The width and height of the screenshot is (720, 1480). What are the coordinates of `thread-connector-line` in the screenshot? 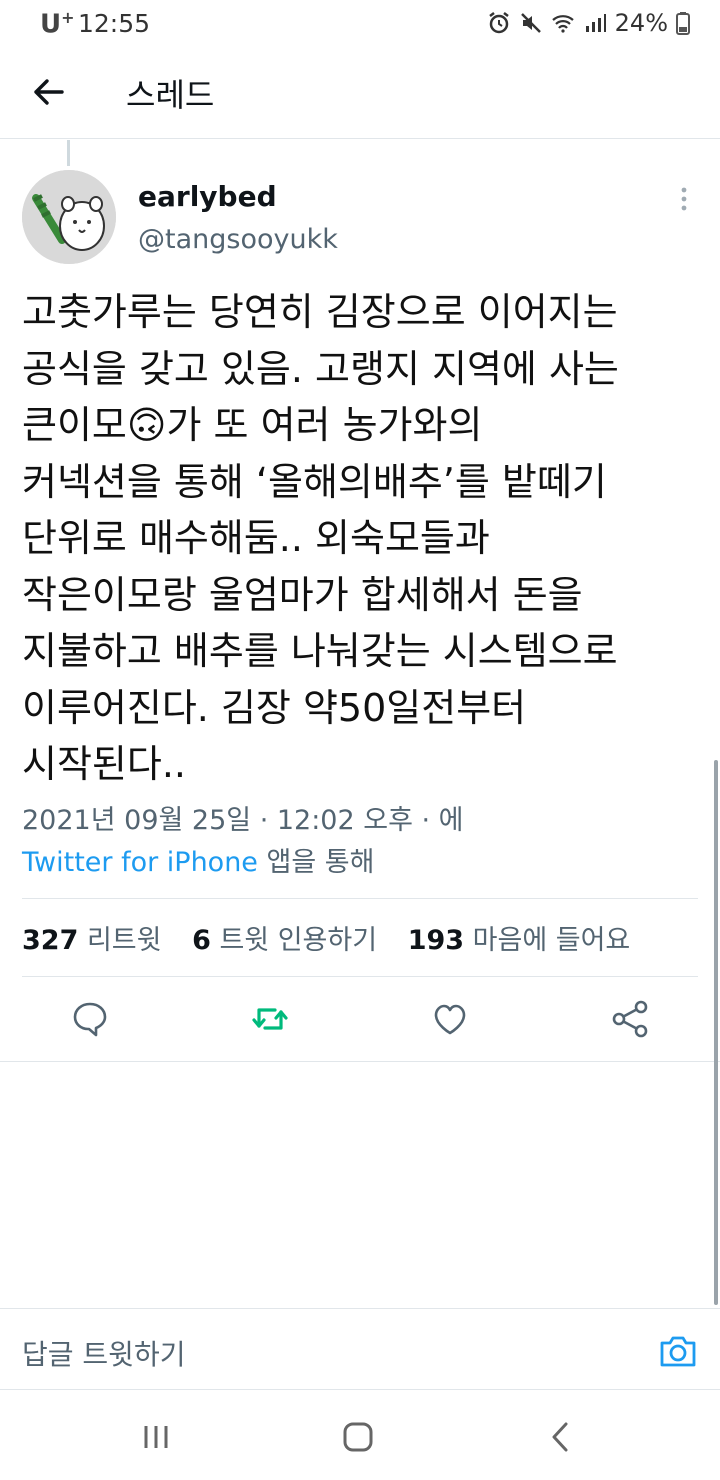 It's located at (68, 153).